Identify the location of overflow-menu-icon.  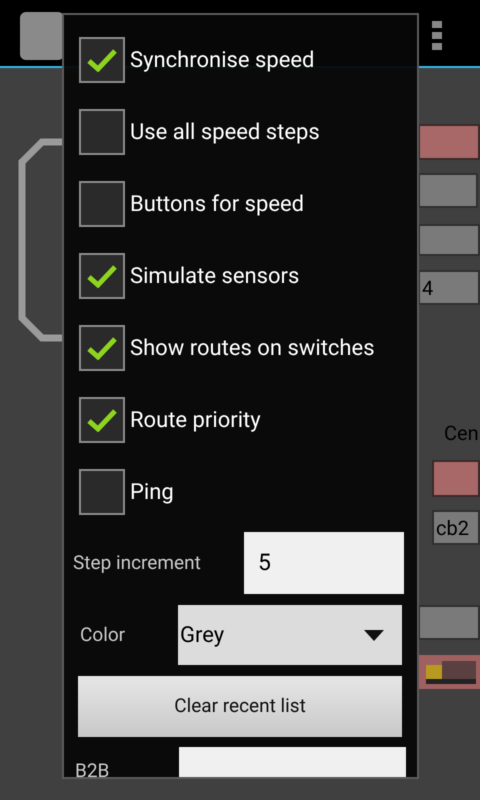
(437, 36).